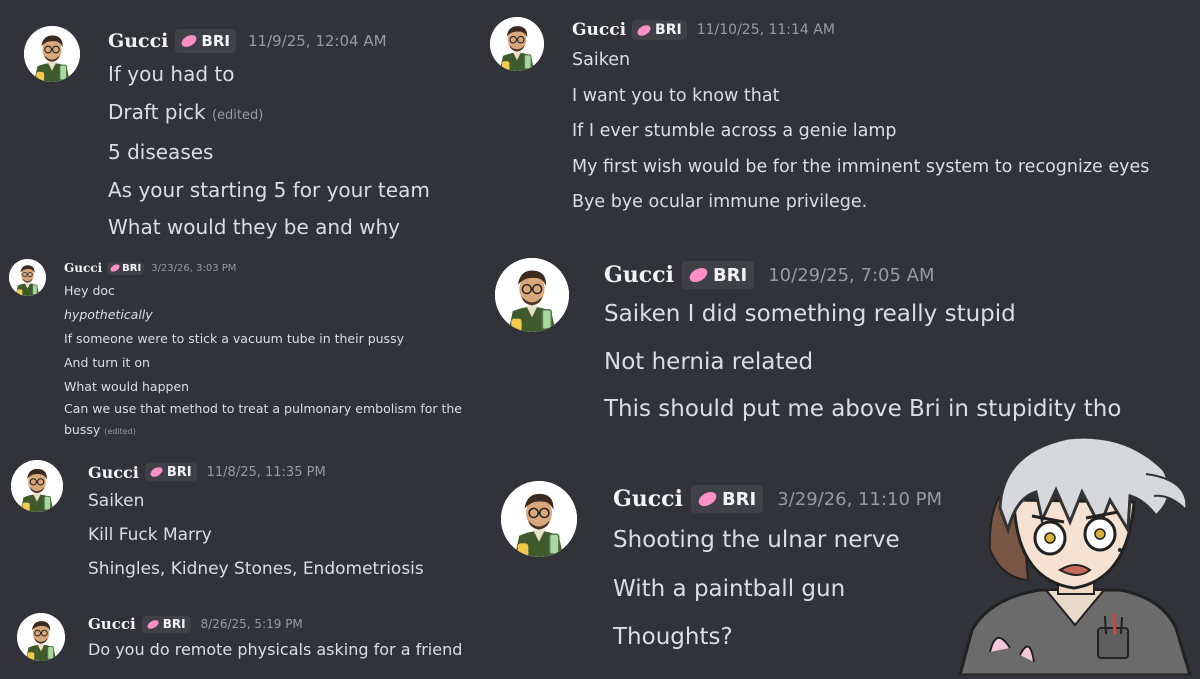 Image resolution: width=1200 pixels, height=679 pixels. What do you see at coordinates (765, 30) in the screenshot?
I see `timestamp: 11/10/25, 11:14 AM` at bounding box center [765, 30].